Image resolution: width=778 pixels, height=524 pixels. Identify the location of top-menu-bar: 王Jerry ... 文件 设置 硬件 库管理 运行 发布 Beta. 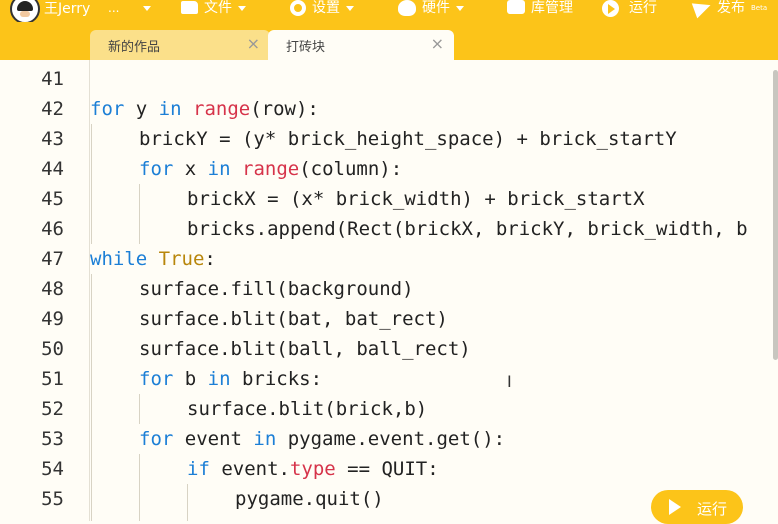
(389, 12).